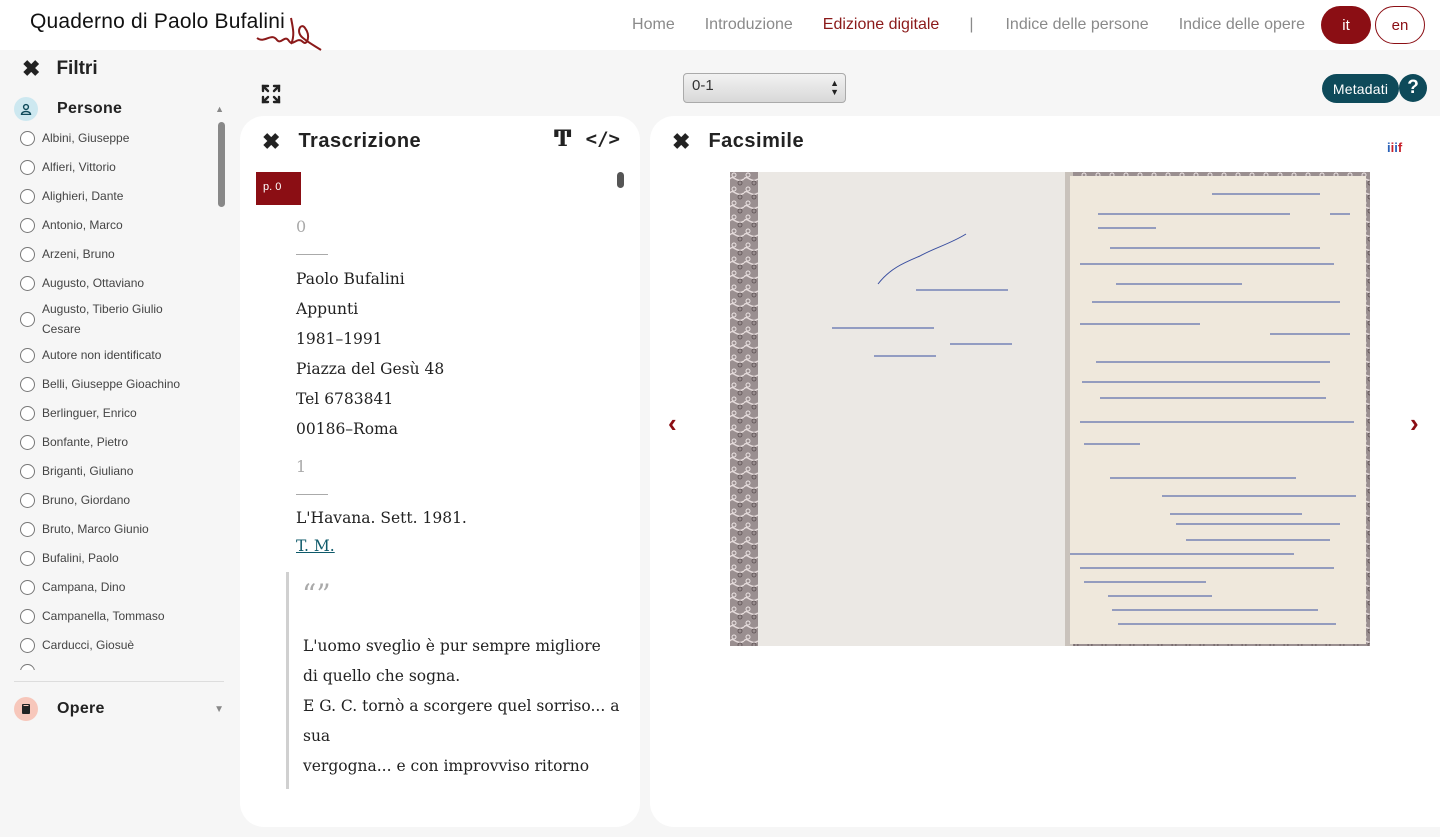 The width and height of the screenshot is (1440, 837). Describe the element at coordinates (77, 68) in the screenshot. I see `filters-title: Filtri` at that location.